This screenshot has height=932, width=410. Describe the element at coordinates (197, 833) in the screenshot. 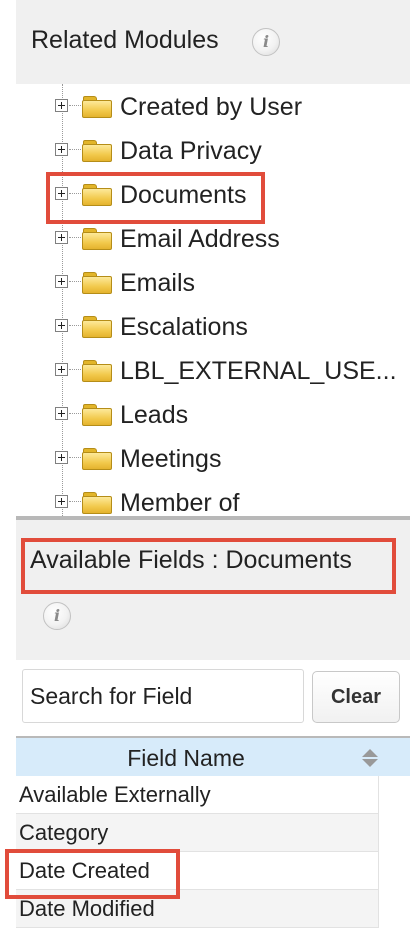

I see `table-row: Category` at that location.